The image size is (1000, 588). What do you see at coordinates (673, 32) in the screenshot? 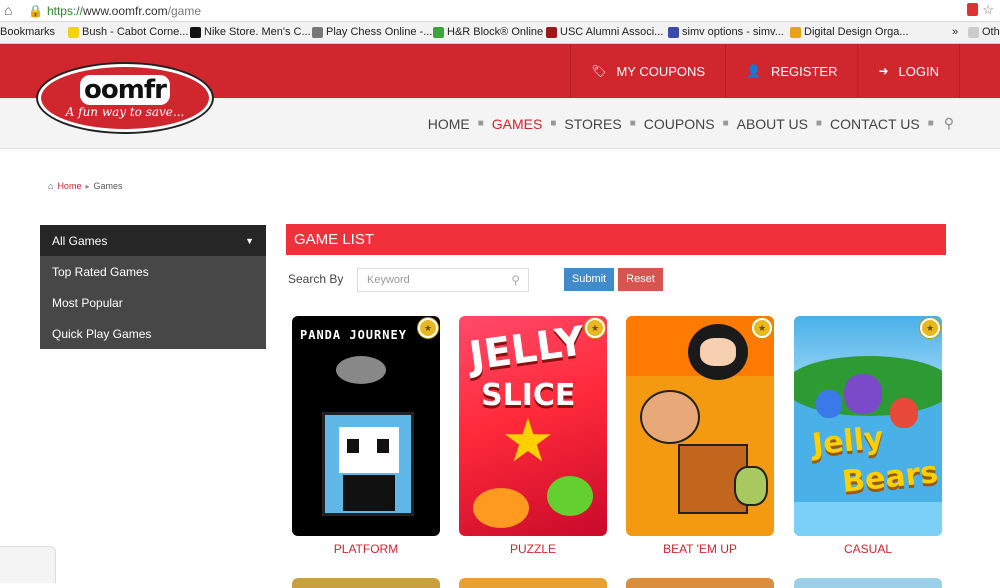
I see `simv-icon` at bounding box center [673, 32].